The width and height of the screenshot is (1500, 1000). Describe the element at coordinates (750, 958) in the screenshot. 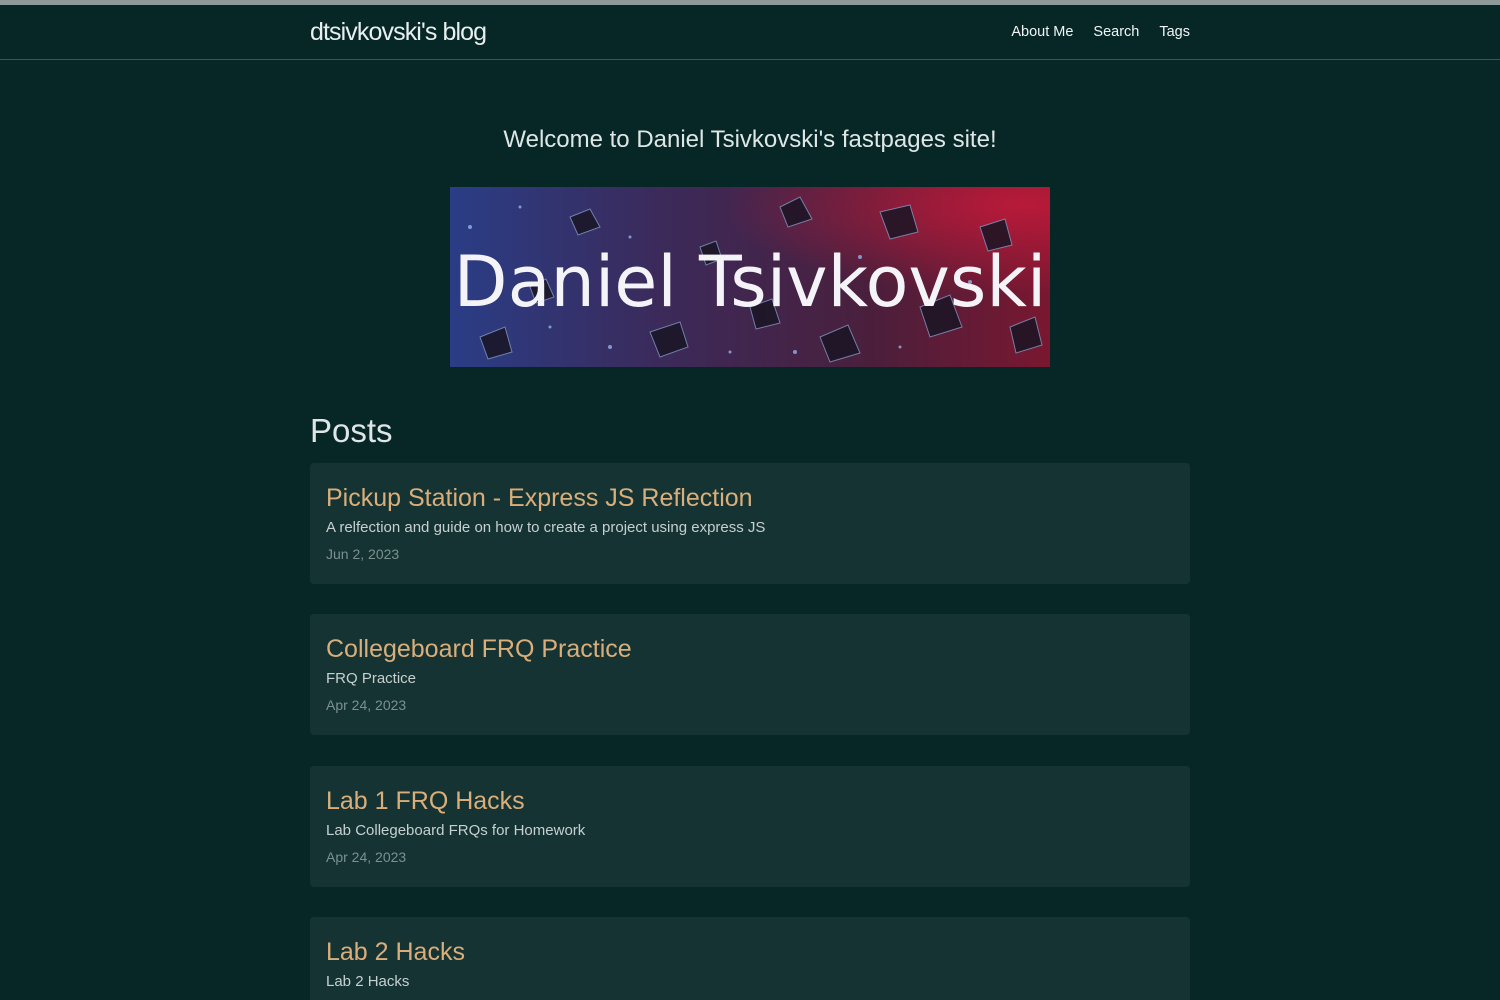

I see `post-card: Lab 2 Hacks Lab 2 Hacks` at that location.